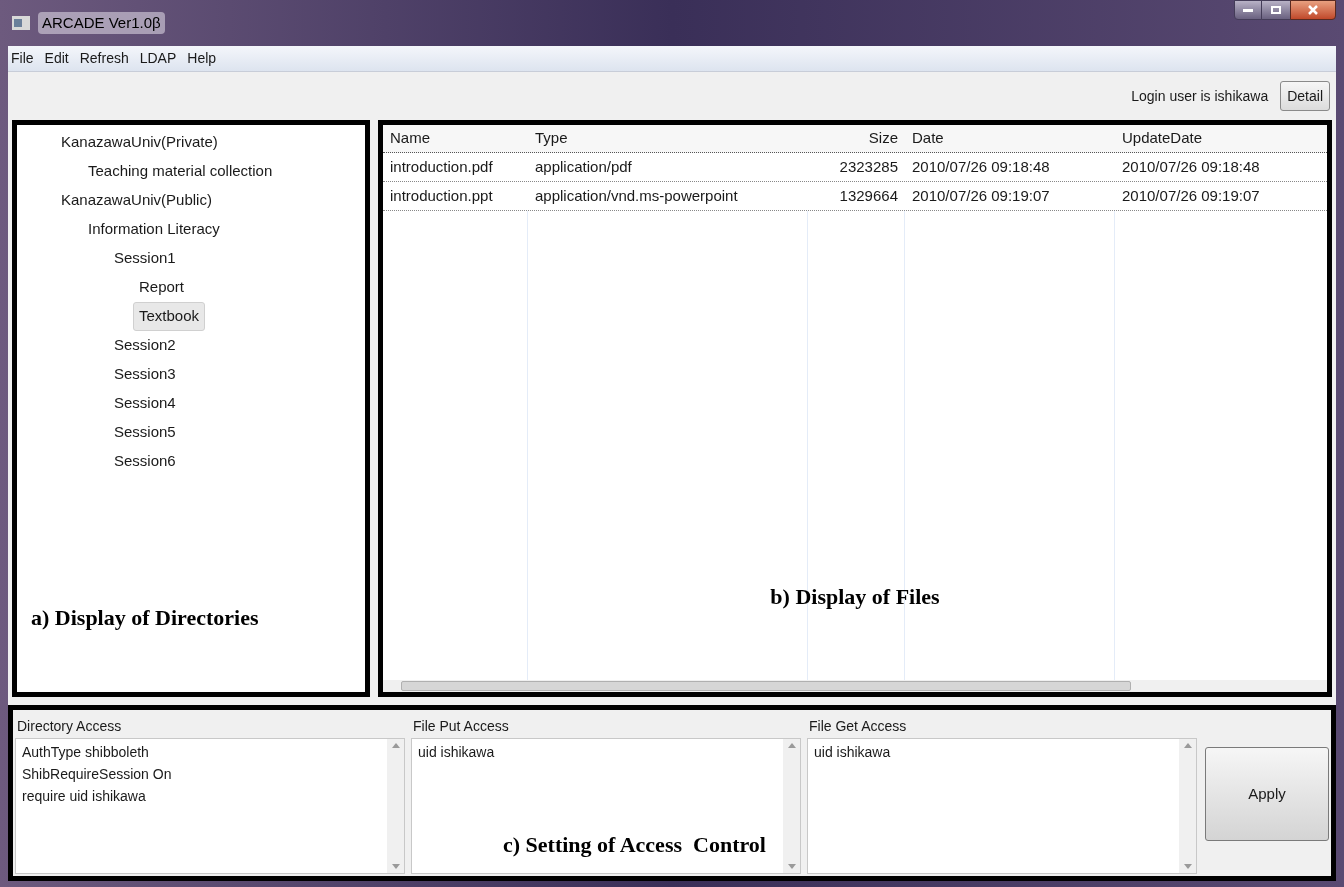 Image resolution: width=1344 pixels, height=887 pixels. Describe the element at coordinates (56, 58) in the screenshot. I see `menu-item: Edit` at that location.